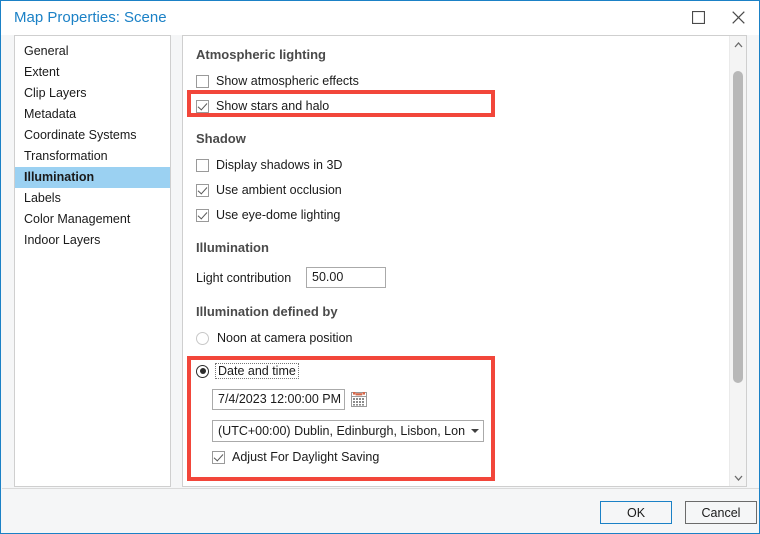 Image resolution: width=760 pixels, height=534 pixels. Describe the element at coordinates (90, 17) in the screenshot. I see `page-title: Map Properties: Scene` at that location.